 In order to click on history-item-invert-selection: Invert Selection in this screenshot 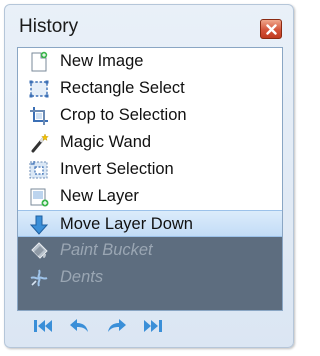, I will do `click(150, 169)`.